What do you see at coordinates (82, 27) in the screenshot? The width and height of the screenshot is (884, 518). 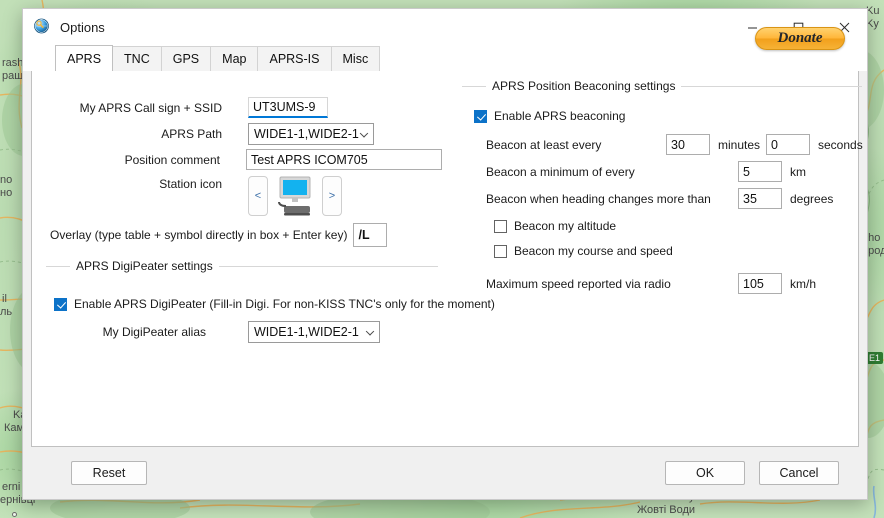 I see `window-title: Options` at bounding box center [82, 27].